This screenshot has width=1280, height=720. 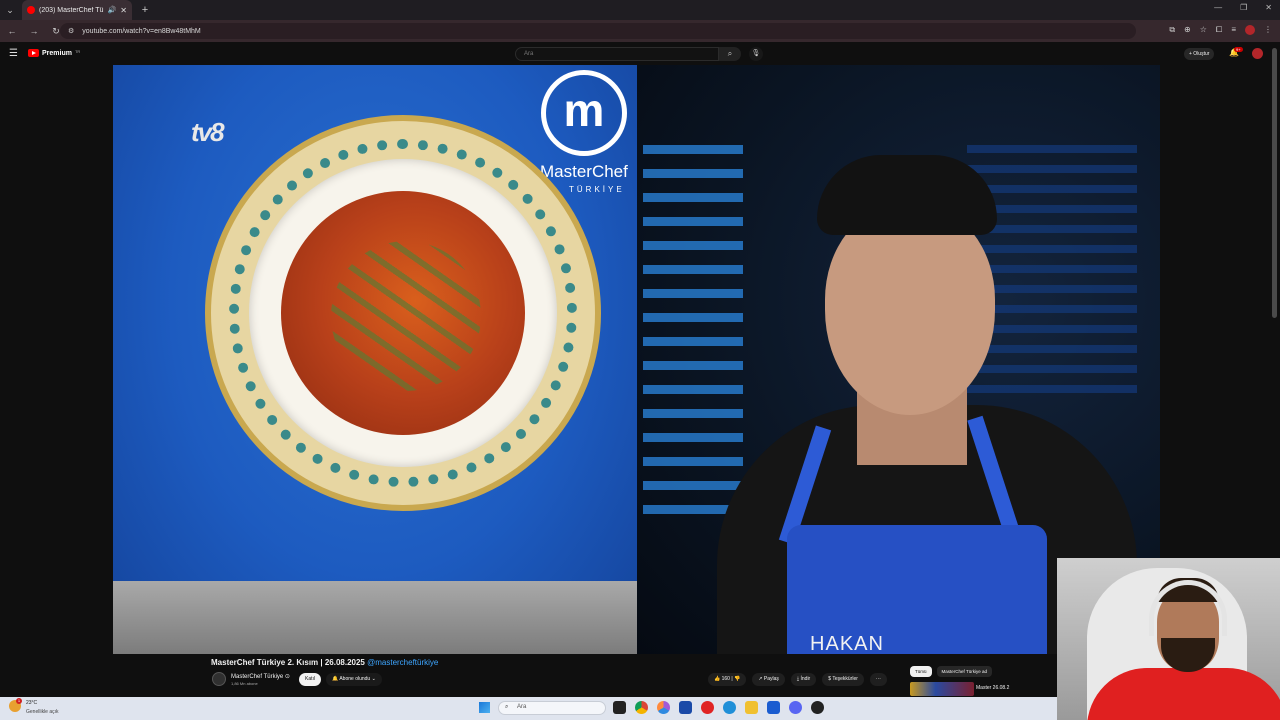 What do you see at coordinates (1257, 53) in the screenshot?
I see `account-avatar` at bounding box center [1257, 53].